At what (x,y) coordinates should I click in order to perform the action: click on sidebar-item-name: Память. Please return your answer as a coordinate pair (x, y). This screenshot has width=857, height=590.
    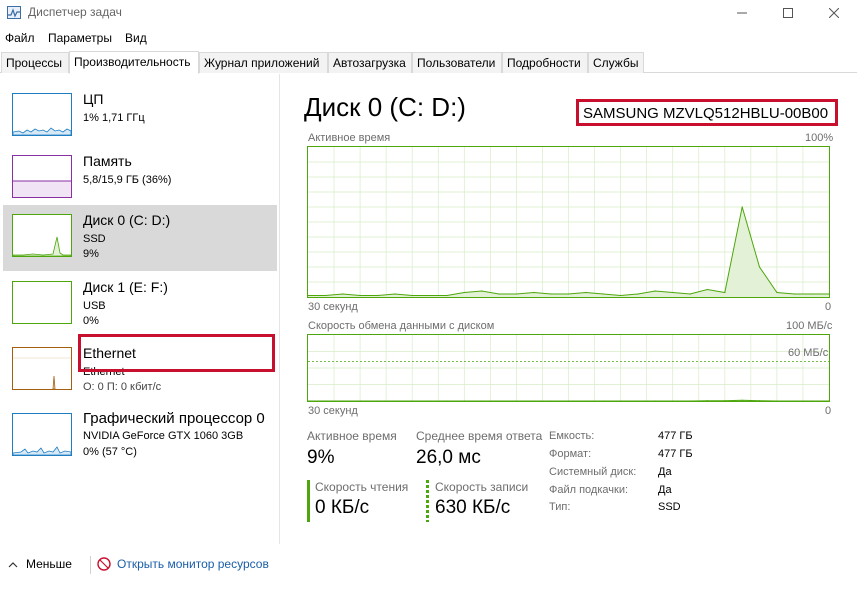
    Looking at the image, I should click on (107, 161).